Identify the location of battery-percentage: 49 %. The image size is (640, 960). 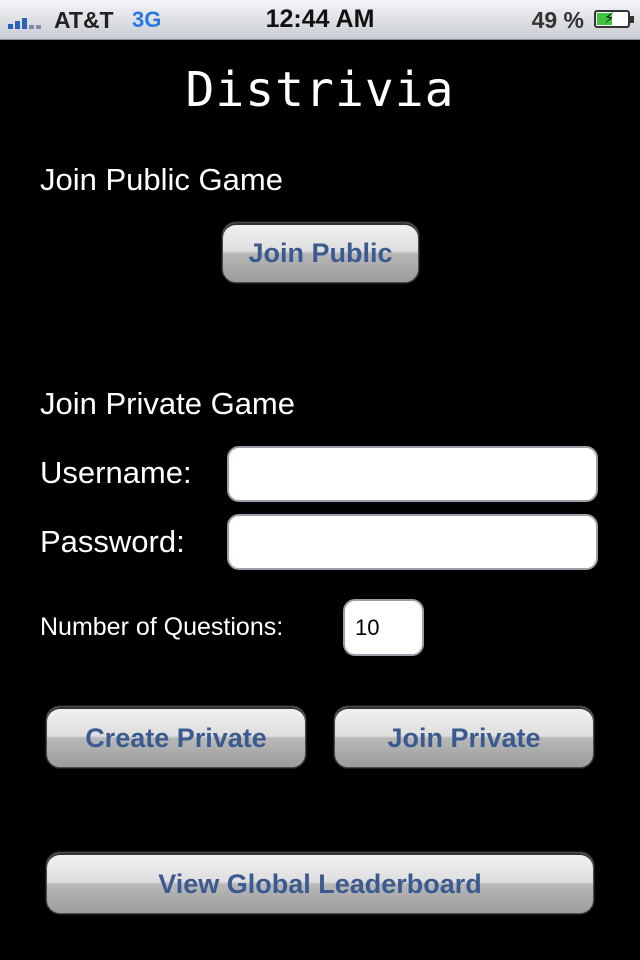
(557, 20).